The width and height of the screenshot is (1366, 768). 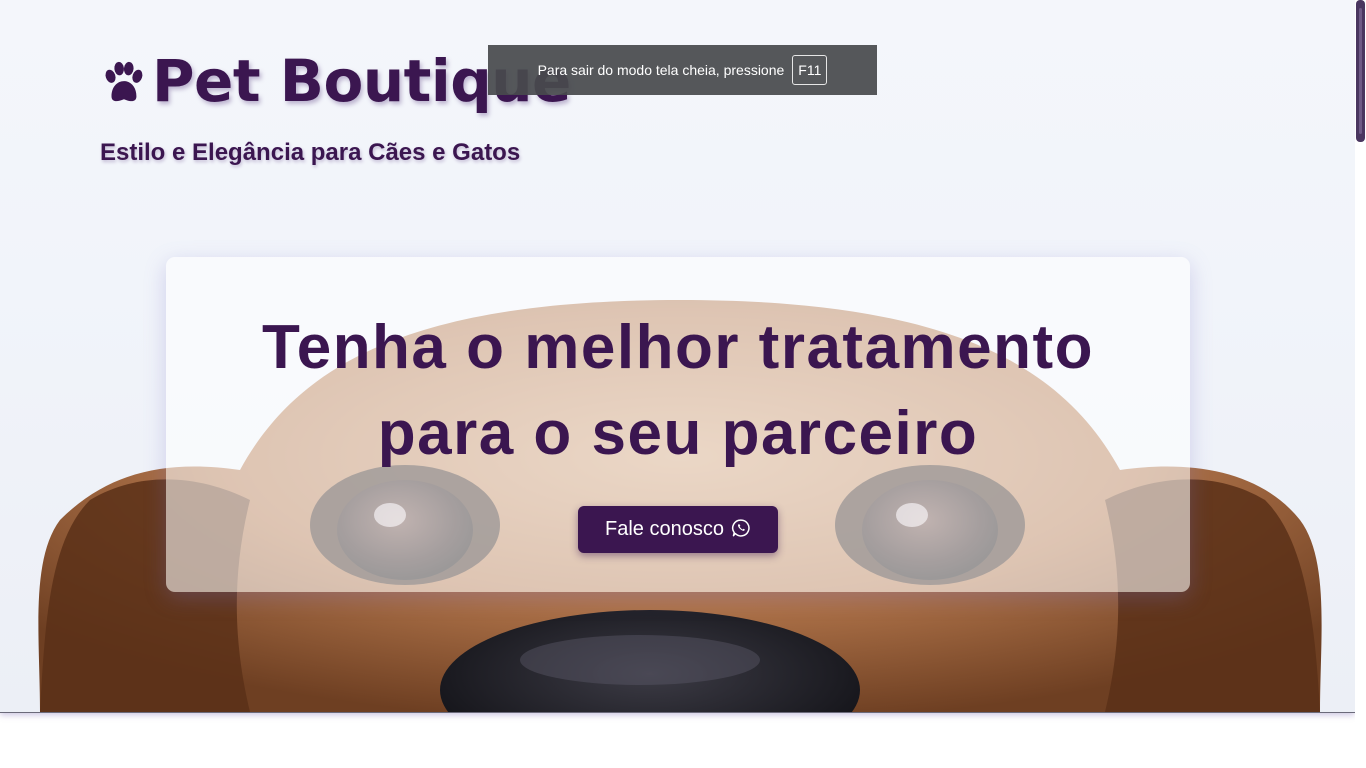 What do you see at coordinates (1360, 384) in the screenshot?
I see `vertical-scrollbar` at bounding box center [1360, 384].